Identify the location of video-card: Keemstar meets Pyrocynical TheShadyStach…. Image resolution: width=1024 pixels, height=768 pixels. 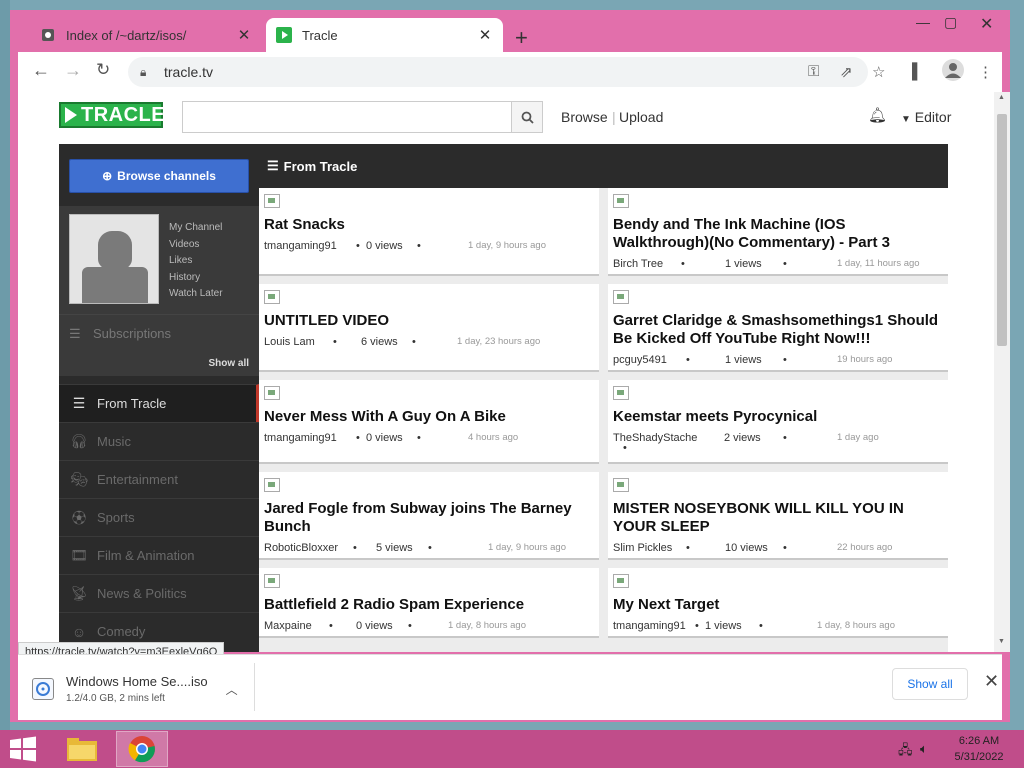
(778, 422).